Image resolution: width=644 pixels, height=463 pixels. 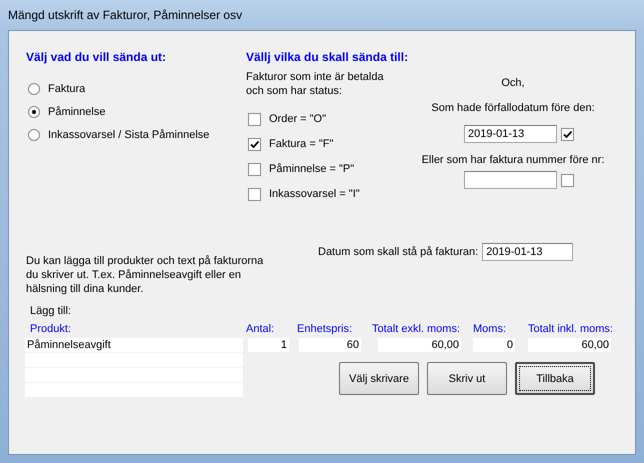 What do you see at coordinates (301, 144) in the screenshot?
I see `checkbox-label: Faktura = "F"` at bounding box center [301, 144].